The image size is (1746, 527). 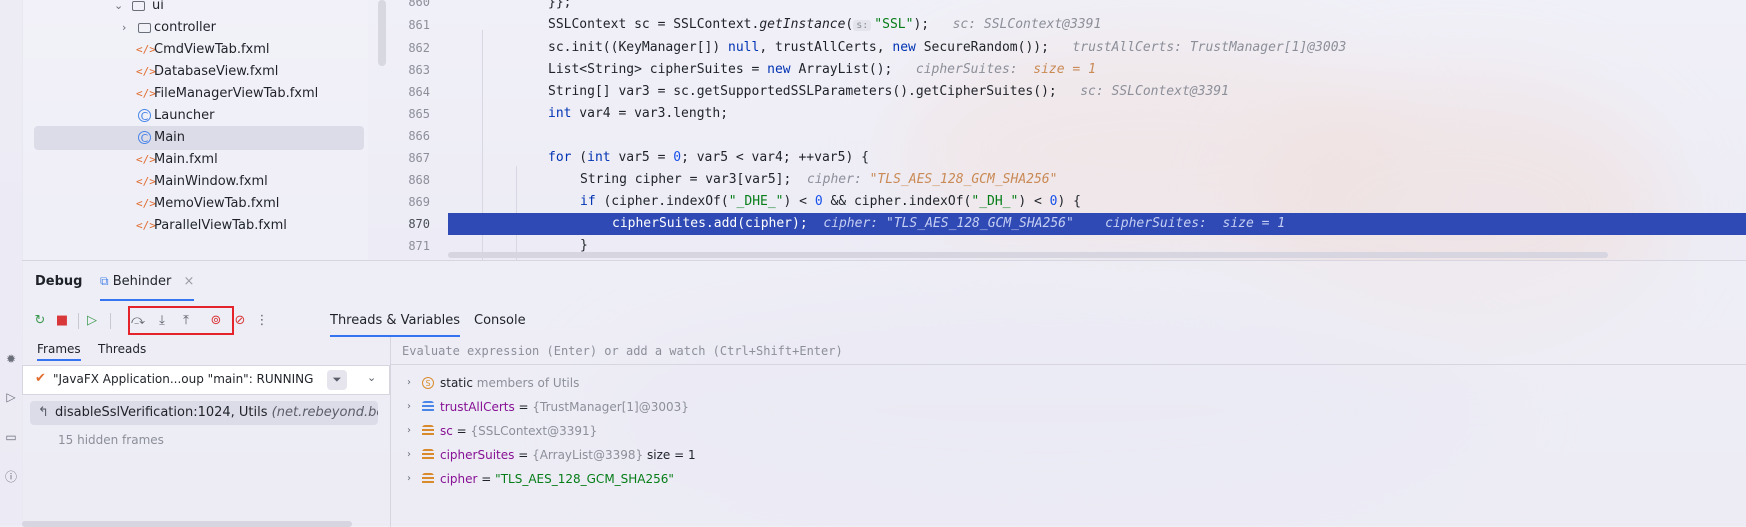 What do you see at coordinates (104, 281) in the screenshot?
I see `debug-session-icon: ⧉` at bounding box center [104, 281].